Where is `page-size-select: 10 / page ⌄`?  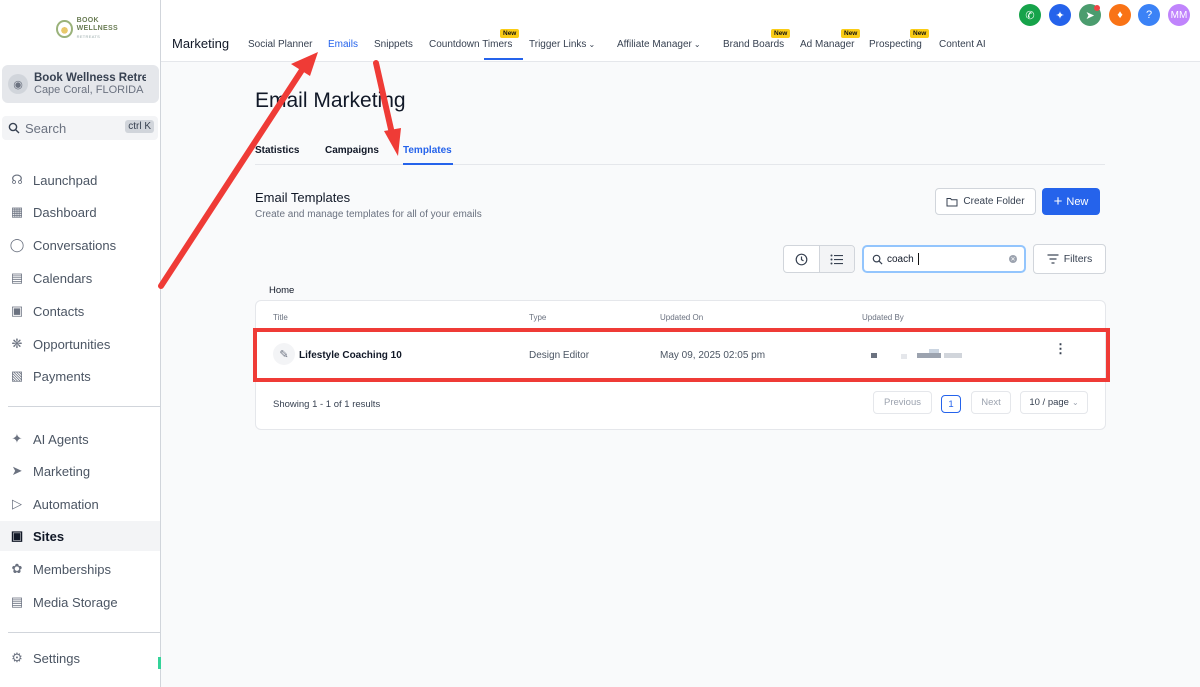
page-size-select: 10 / page ⌄ is located at coordinates (1054, 402).